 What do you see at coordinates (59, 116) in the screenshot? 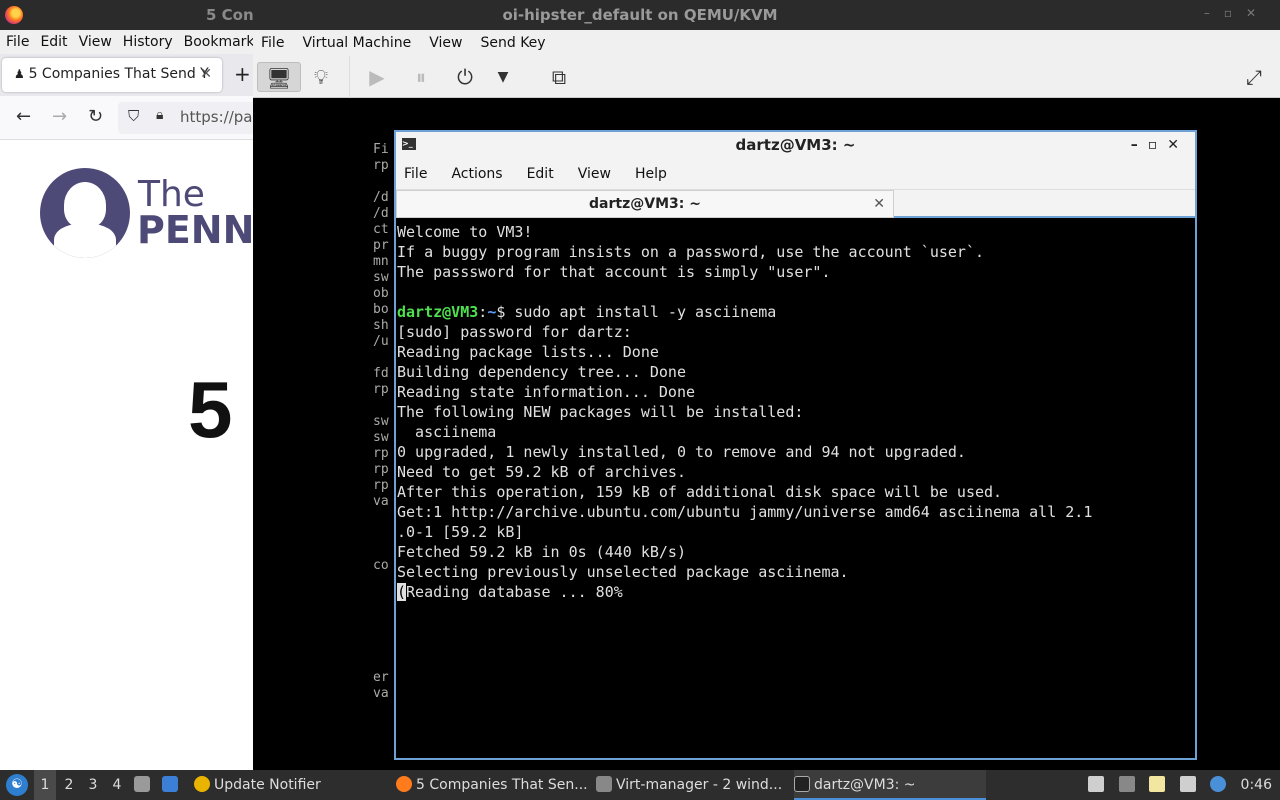
I see `forward-arrow-icon: →` at bounding box center [59, 116].